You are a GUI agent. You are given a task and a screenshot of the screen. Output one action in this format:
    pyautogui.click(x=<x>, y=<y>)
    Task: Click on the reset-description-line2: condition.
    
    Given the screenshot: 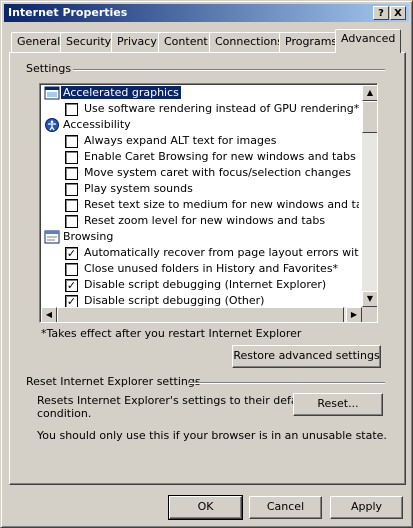 What is the action you would take?
    pyautogui.click(x=64, y=413)
    